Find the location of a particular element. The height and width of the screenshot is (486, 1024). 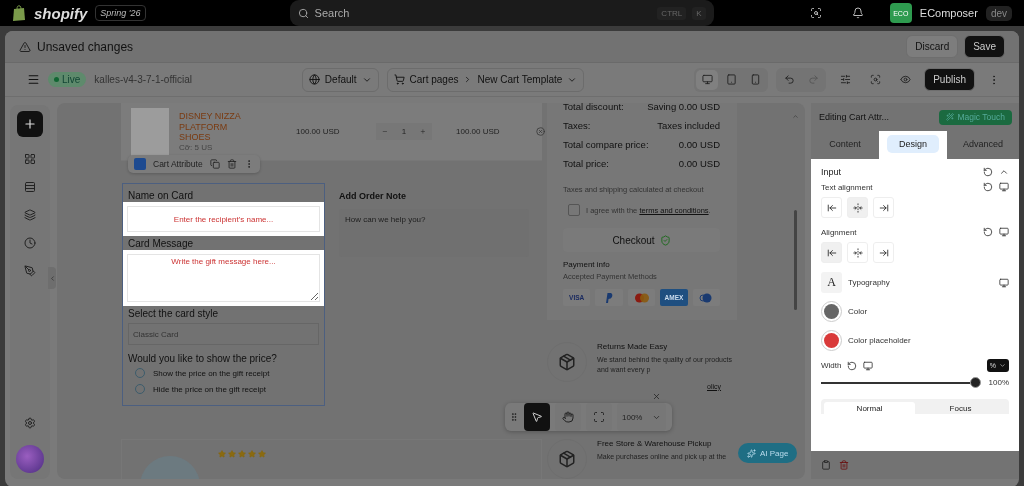

magic-touch-button: Magic Touch is located at coordinates (975, 117).